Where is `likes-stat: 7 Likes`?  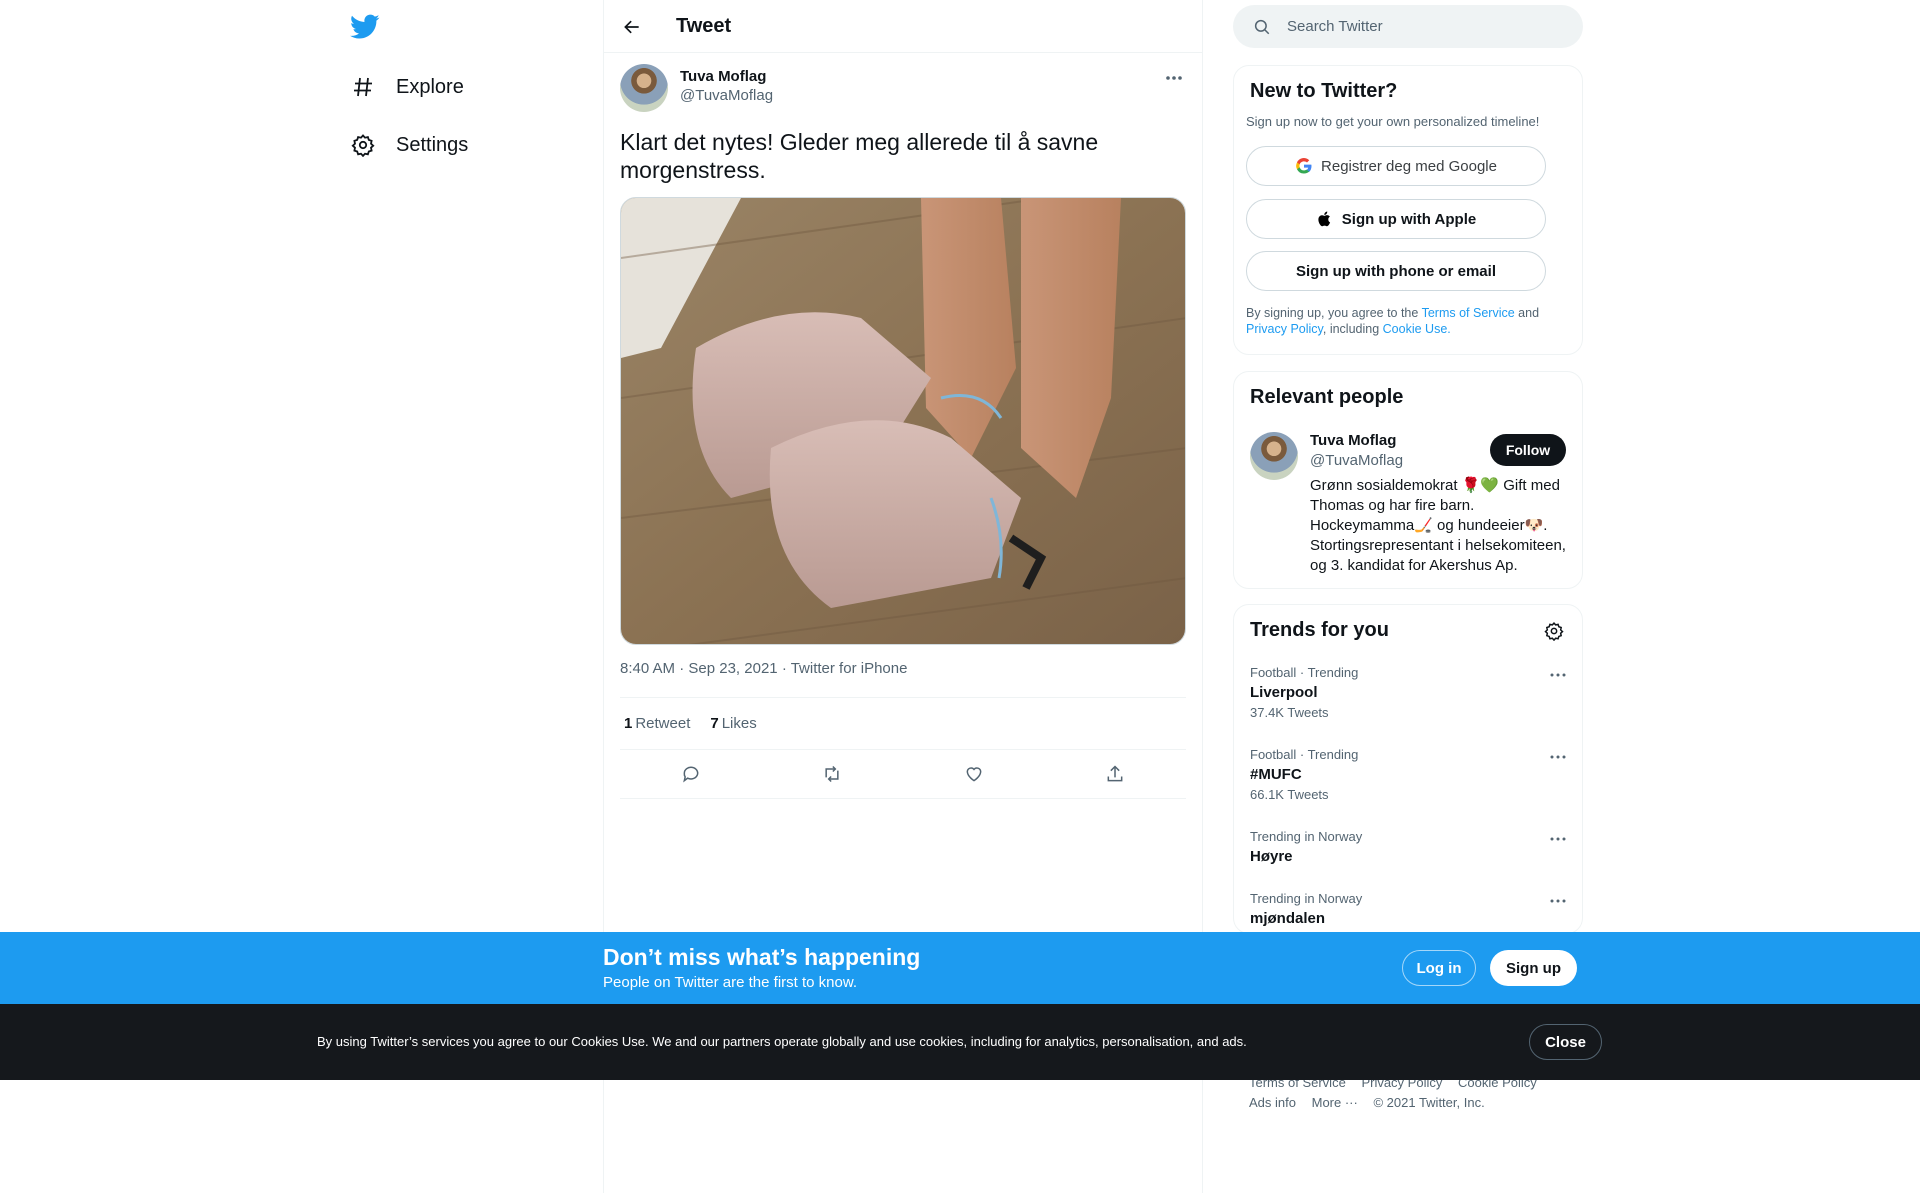
likes-stat: 7 Likes is located at coordinates (733, 723).